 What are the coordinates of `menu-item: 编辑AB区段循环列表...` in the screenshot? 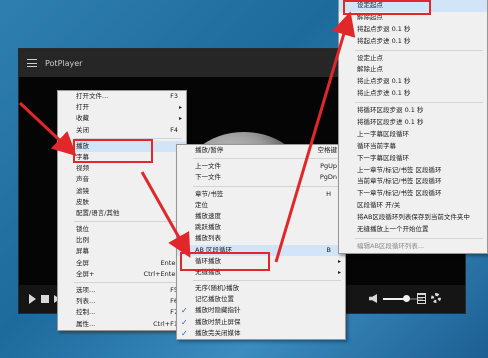 It's located at (413, 247).